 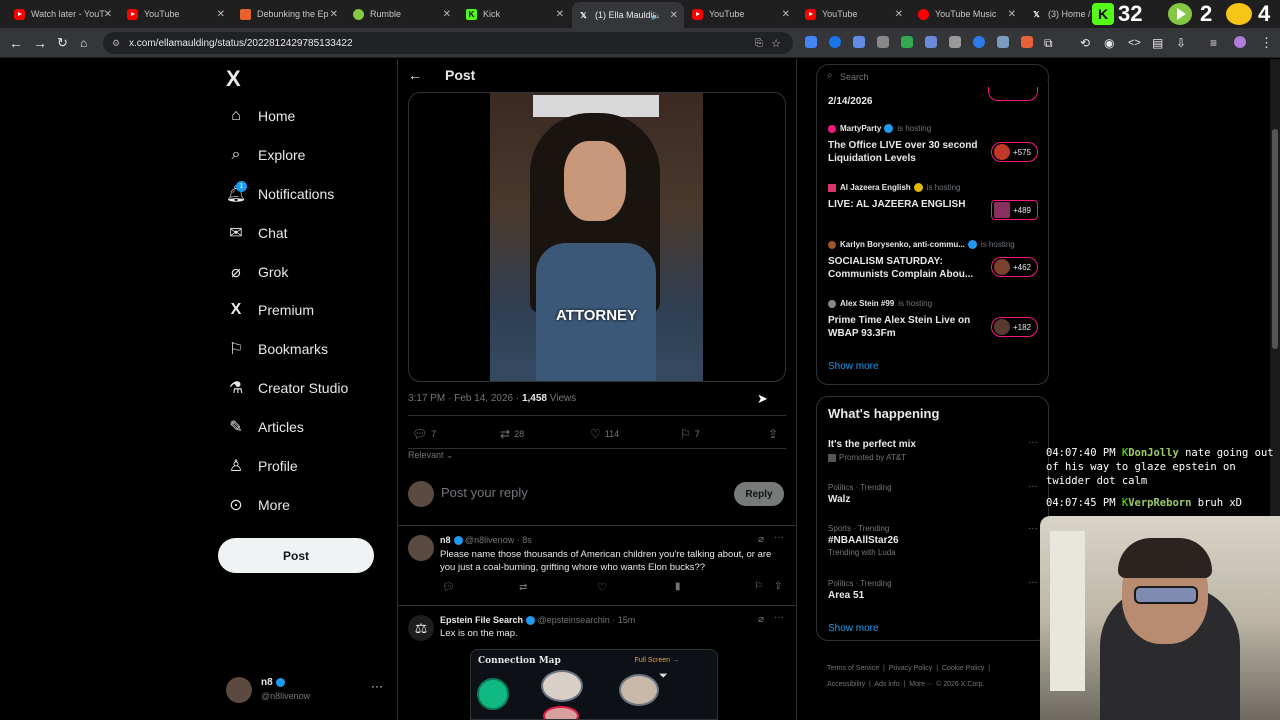 What do you see at coordinates (921, 684) in the screenshot?
I see `footer-link: More ···` at bounding box center [921, 684].